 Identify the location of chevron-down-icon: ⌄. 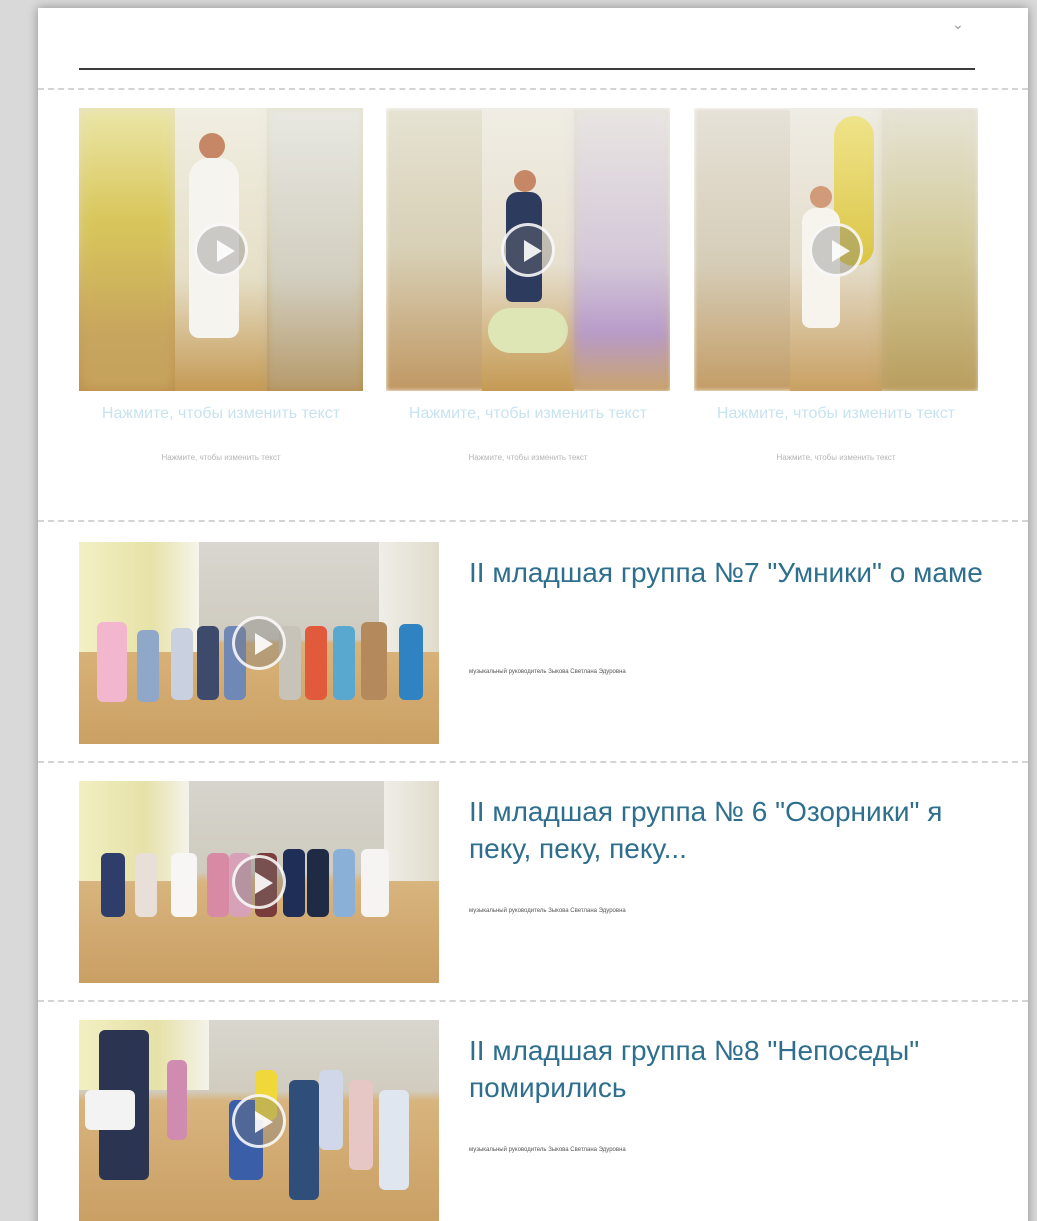
(958, 24).